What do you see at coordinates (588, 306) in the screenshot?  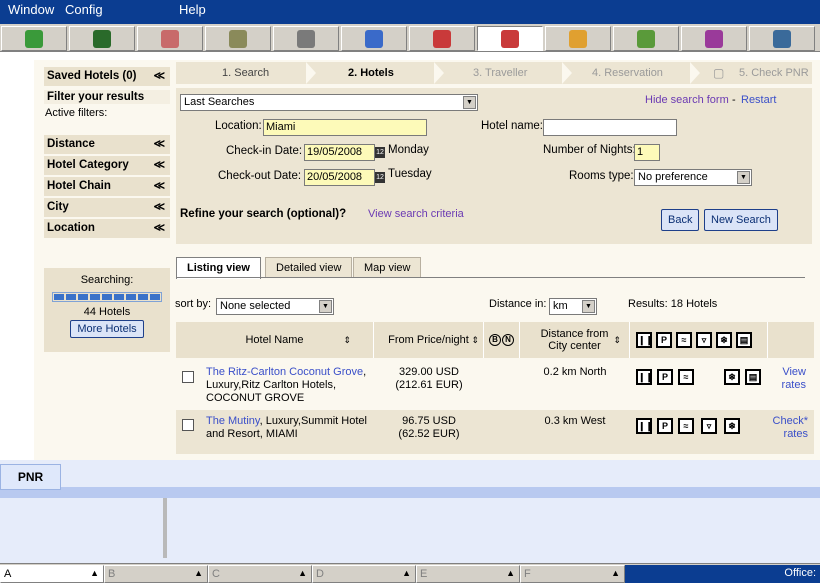 I see `chevron-down-icon: ▼` at bounding box center [588, 306].